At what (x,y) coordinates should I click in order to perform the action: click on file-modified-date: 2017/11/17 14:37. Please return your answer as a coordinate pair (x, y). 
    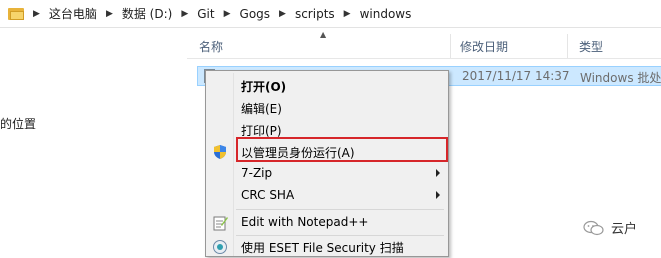
    Looking at the image, I should click on (516, 76).